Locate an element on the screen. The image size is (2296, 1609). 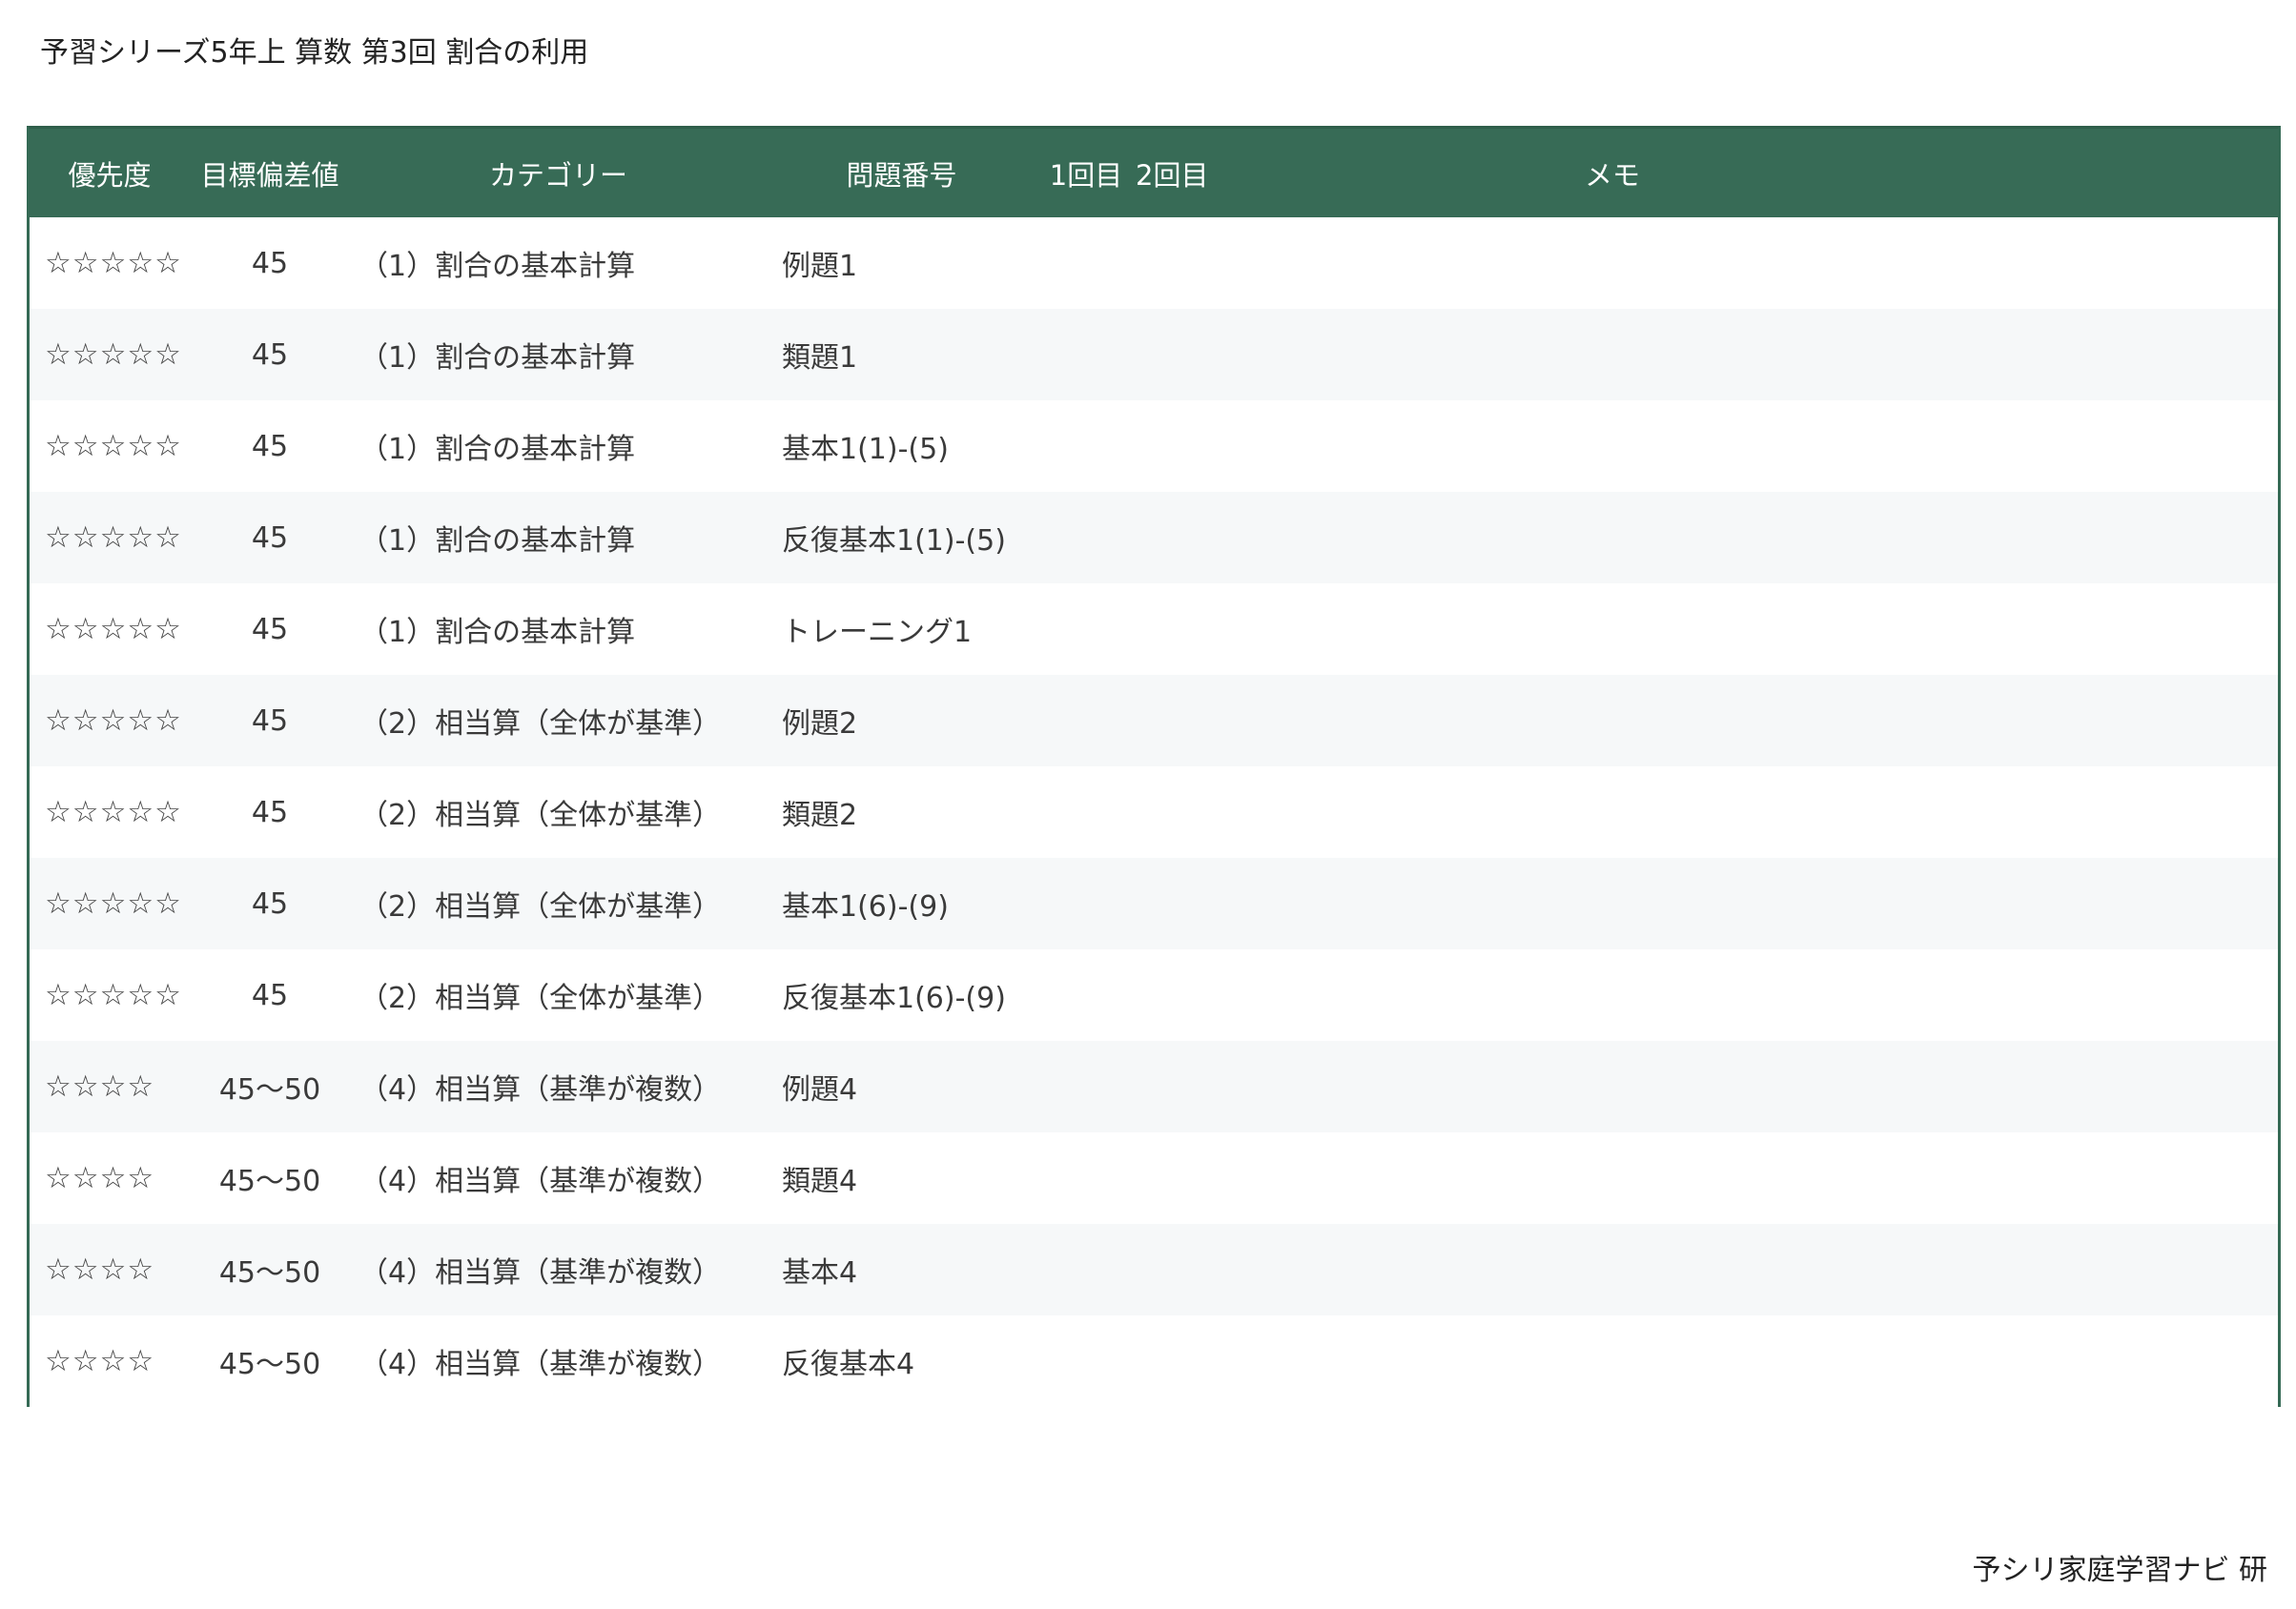
header-target-deviation: 目標偏差値 is located at coordinates (270, 175).